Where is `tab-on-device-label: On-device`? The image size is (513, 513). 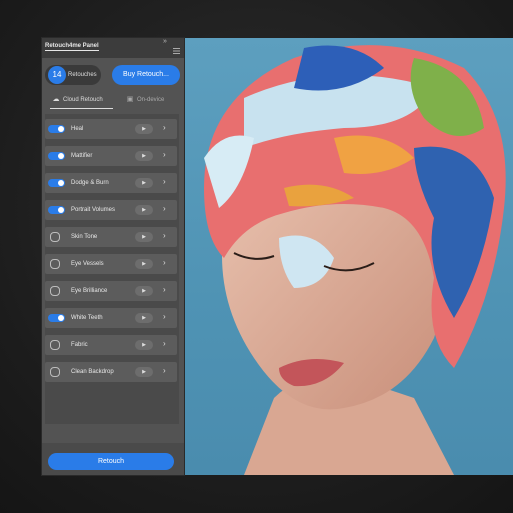 tab-on-device-label: On-device is located at coordinates (151, 100).